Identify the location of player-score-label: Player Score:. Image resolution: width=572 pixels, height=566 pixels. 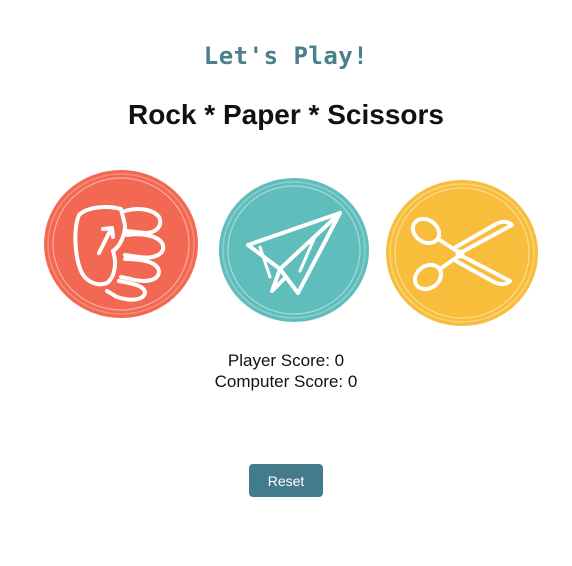
(281, 360).